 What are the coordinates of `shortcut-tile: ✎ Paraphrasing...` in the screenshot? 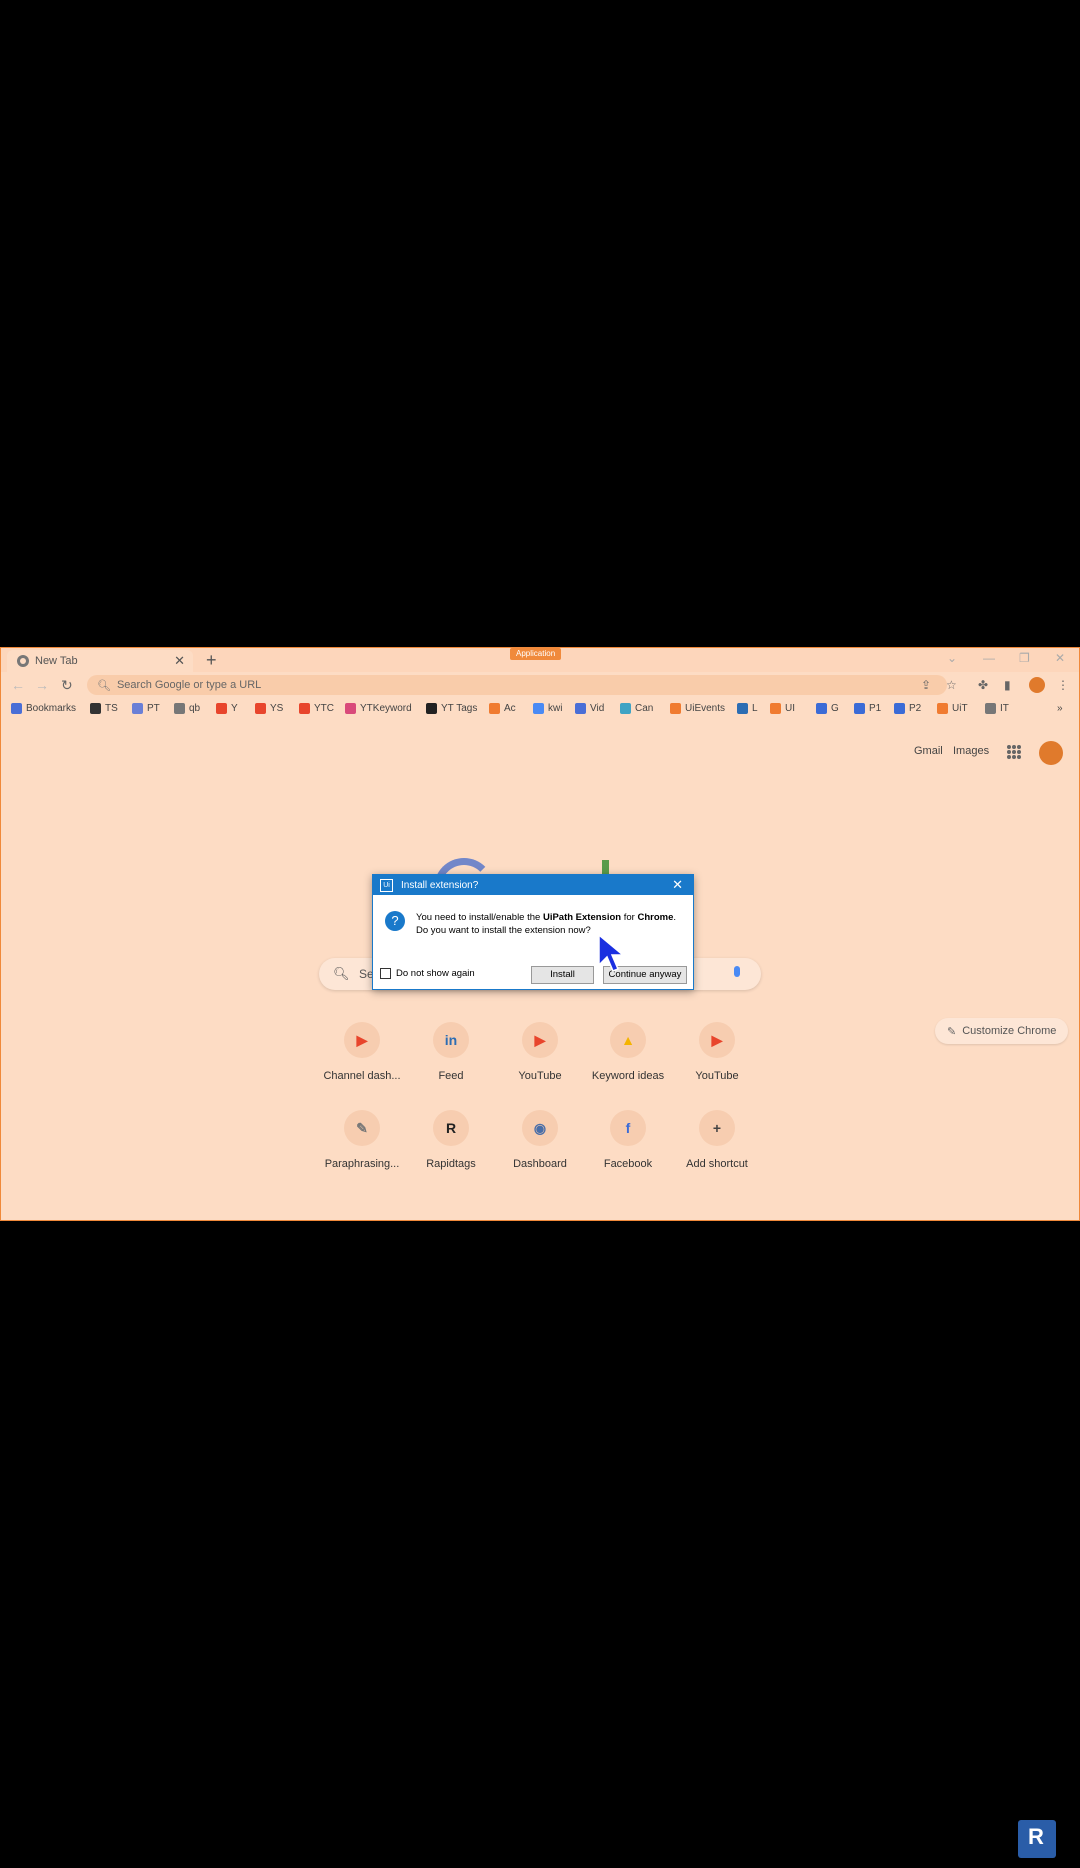 It's located at (362, 1140).